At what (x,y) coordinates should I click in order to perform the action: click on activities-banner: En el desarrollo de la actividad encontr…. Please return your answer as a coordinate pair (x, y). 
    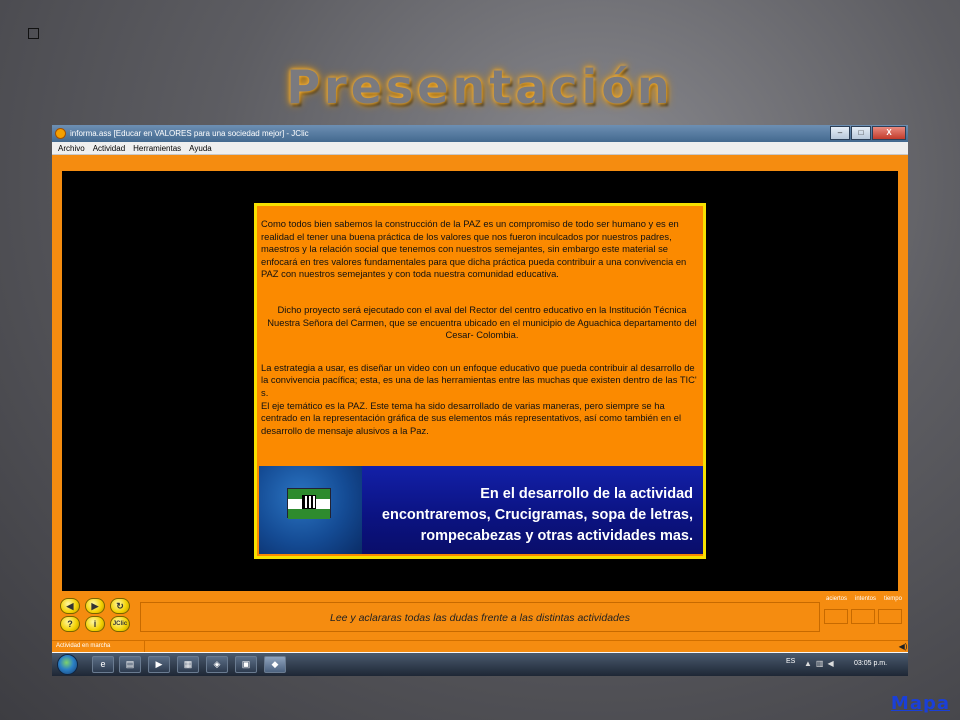
    Looking at the image, I should click on (481, 510).